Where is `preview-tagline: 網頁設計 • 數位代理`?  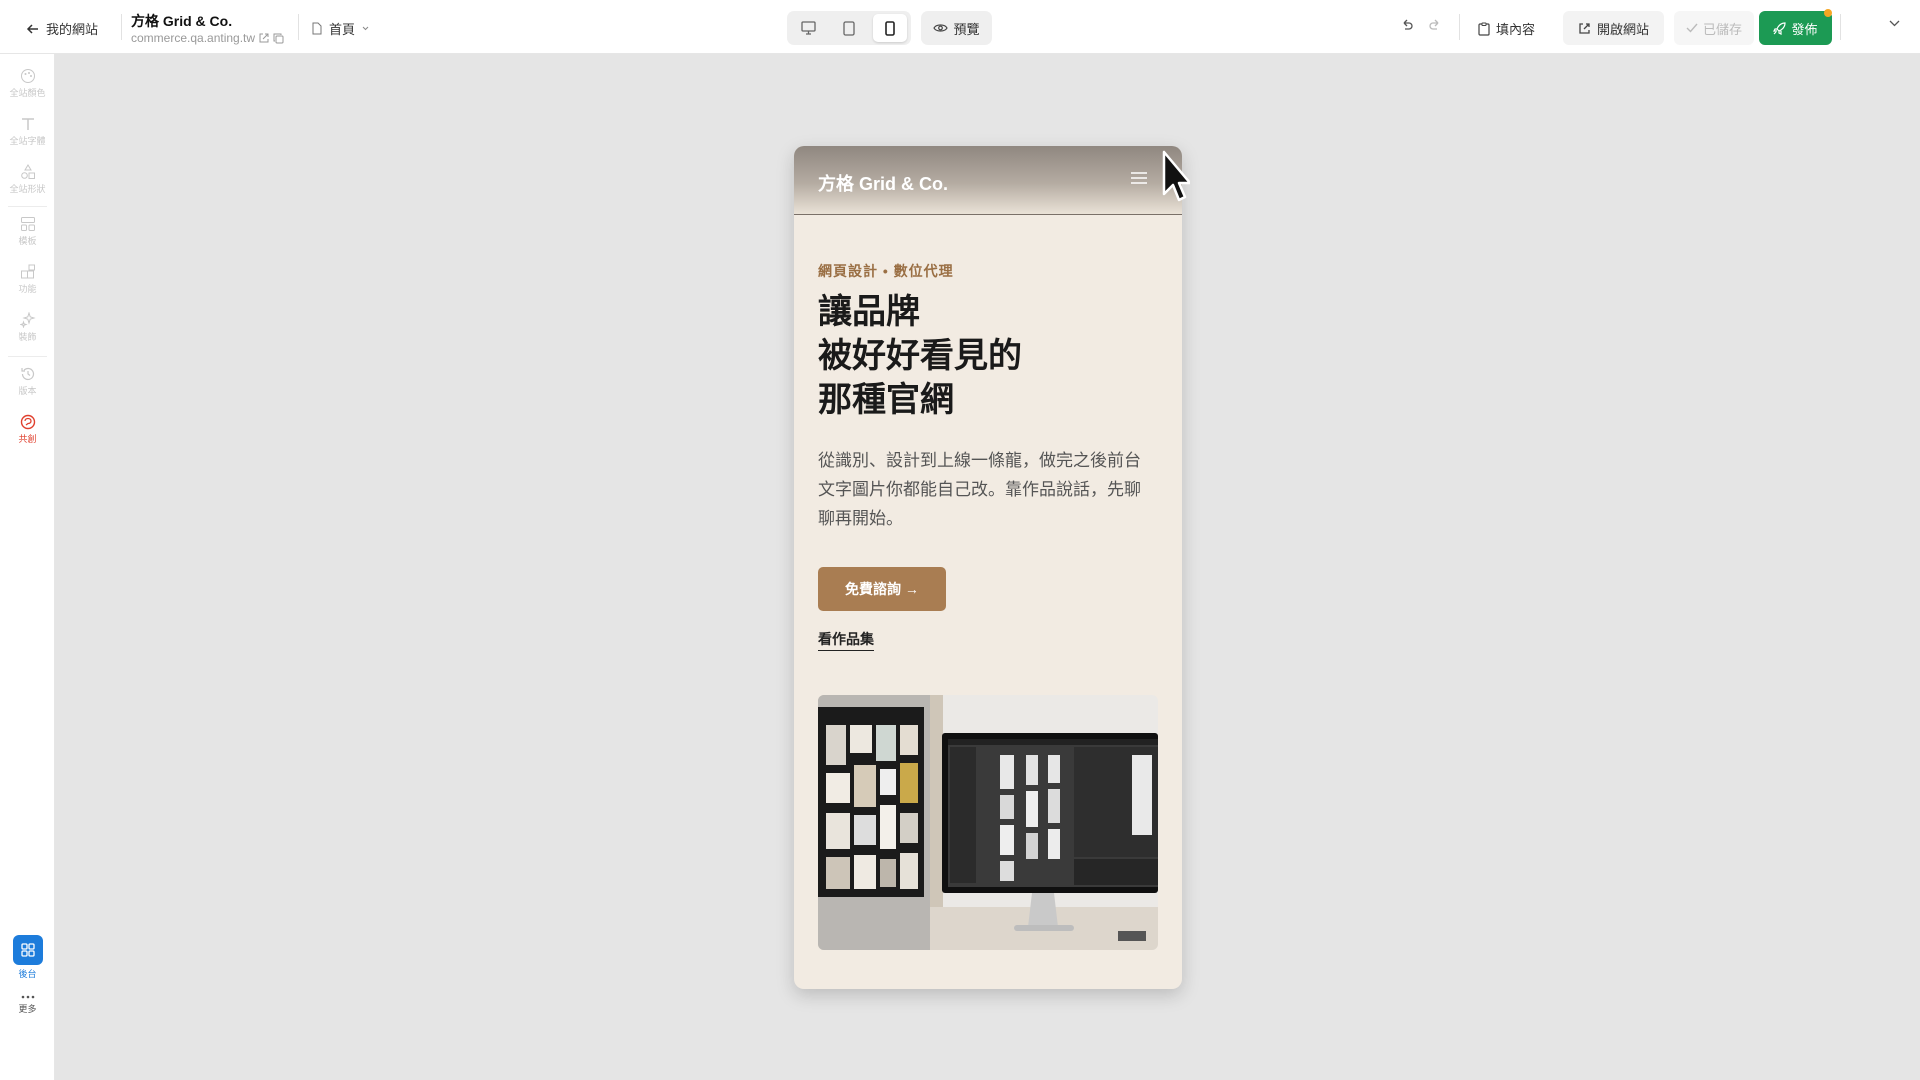
preview-tagline: 網頁設計 • 數位代理 is located at coordinates (886, 271).